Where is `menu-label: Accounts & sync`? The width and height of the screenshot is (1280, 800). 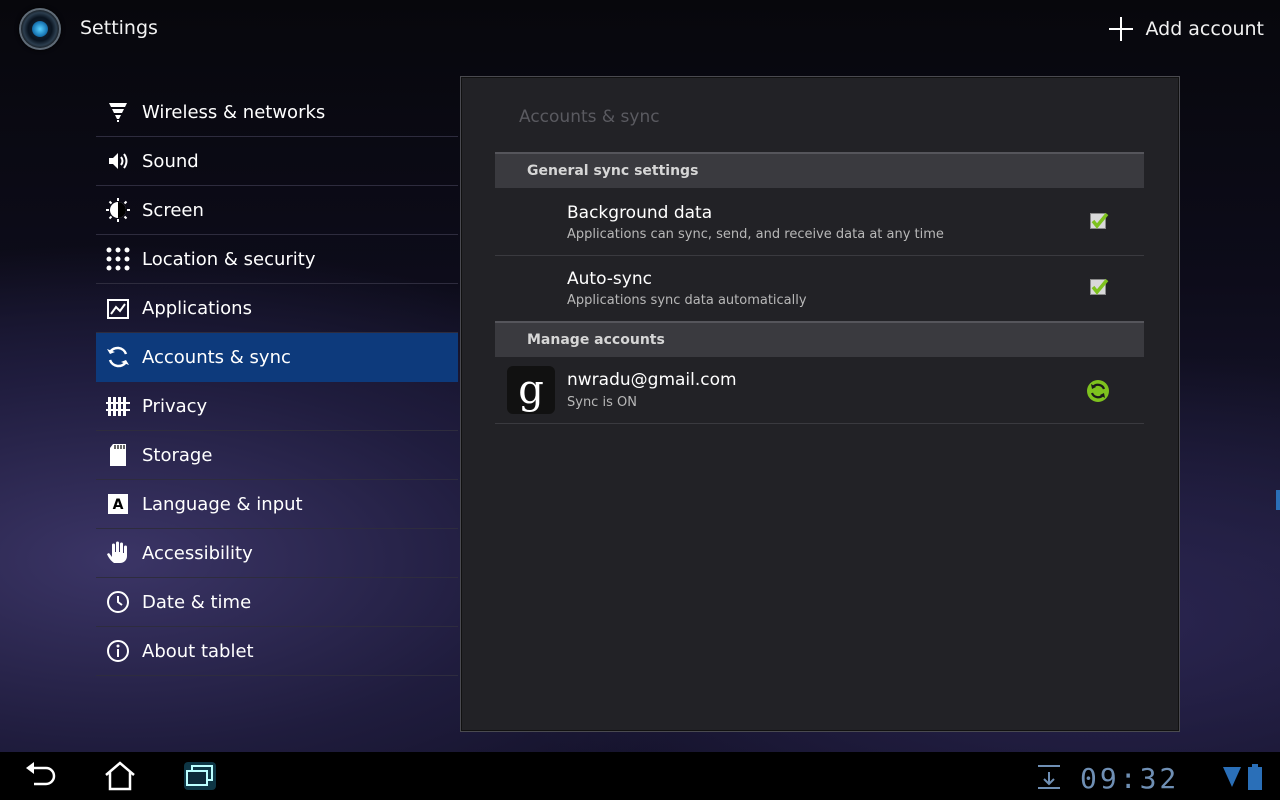 menu-label: Accounts & sync is located at coordinates (216, 357).